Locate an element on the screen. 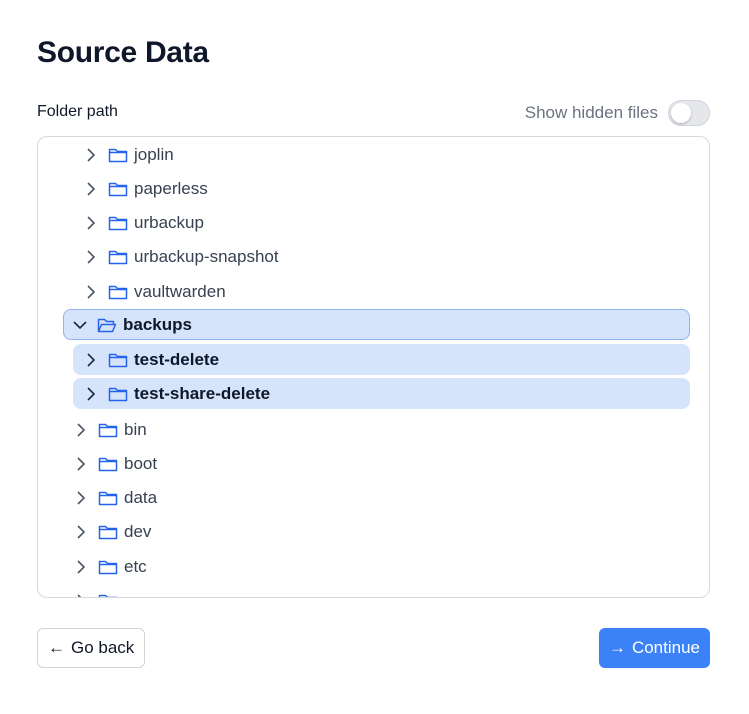 The image size is (749, 714). tree-item-label: vaultwarden is located at coordinates (180, 291).